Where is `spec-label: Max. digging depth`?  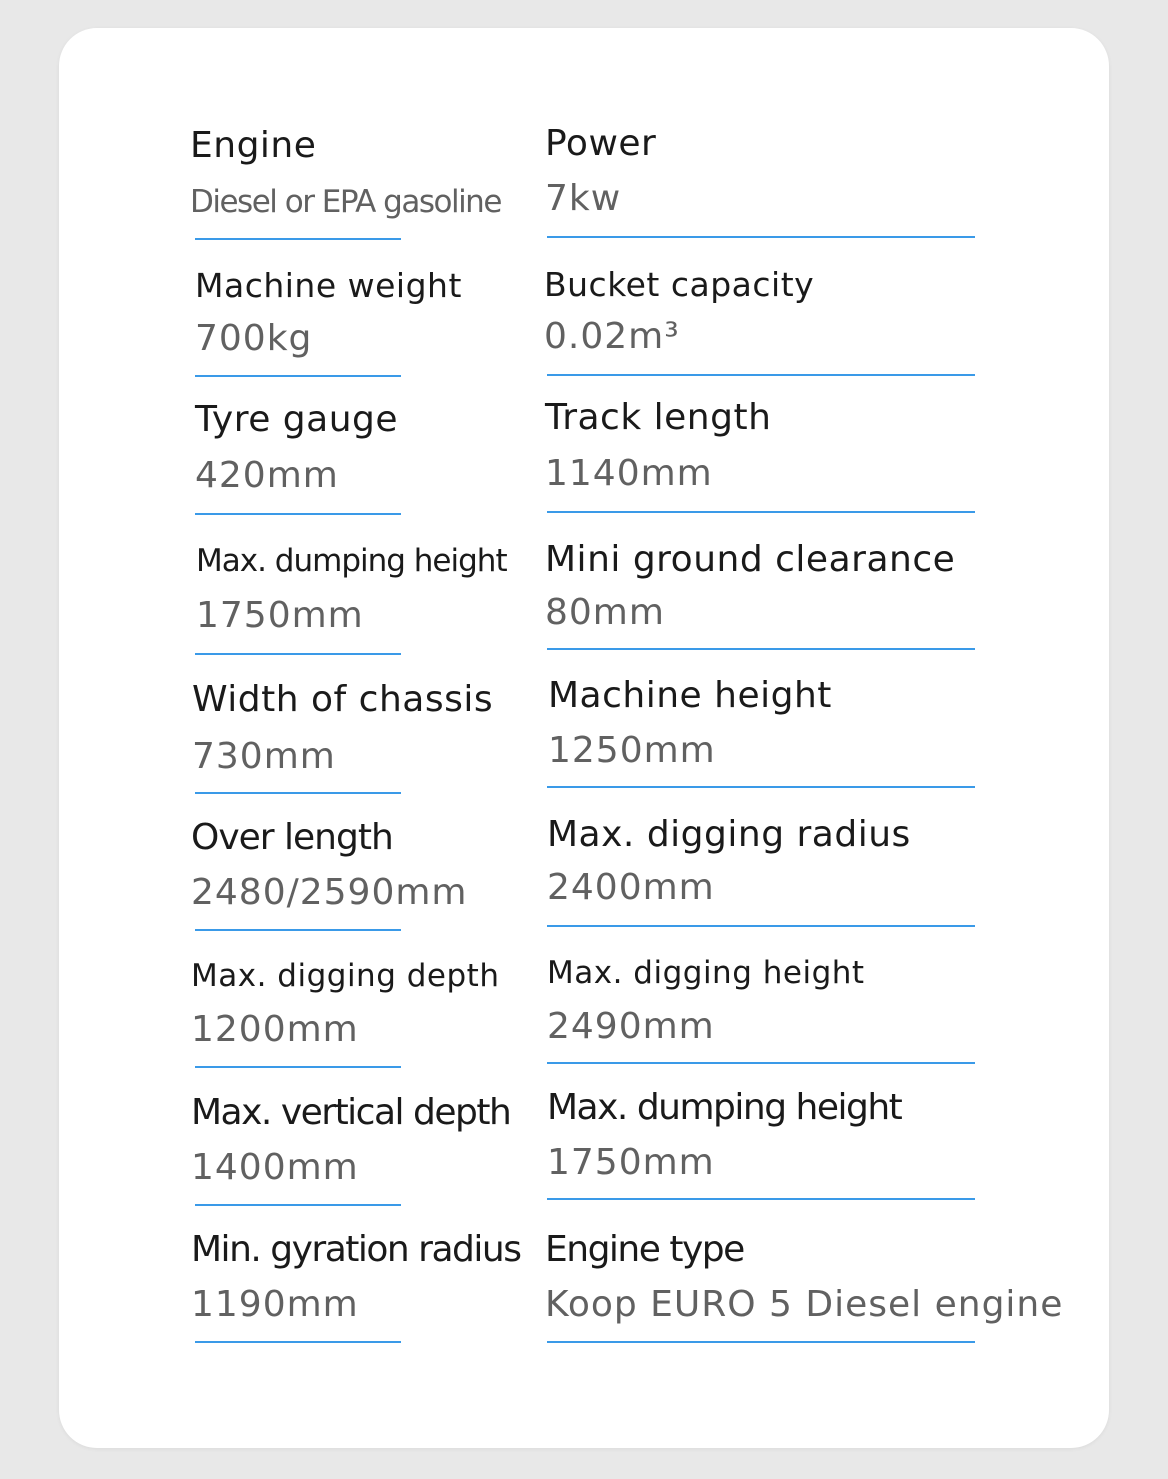 spec-label: Max. digging depth is located at coordinates (345, 976).